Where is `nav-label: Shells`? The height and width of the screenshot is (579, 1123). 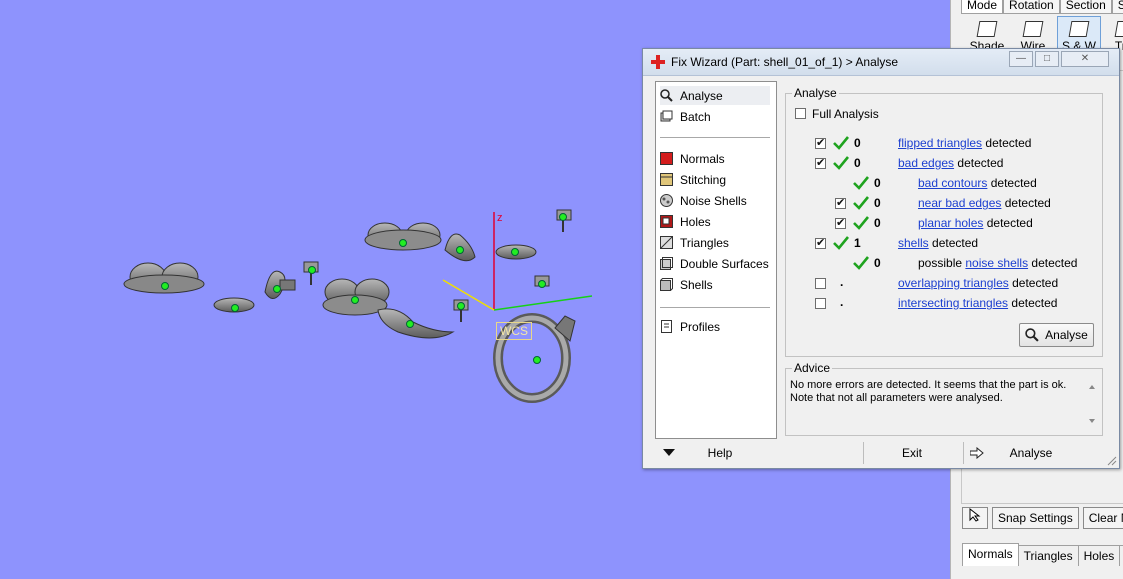 nav-label: Shells is located at coordinates (696, 284).